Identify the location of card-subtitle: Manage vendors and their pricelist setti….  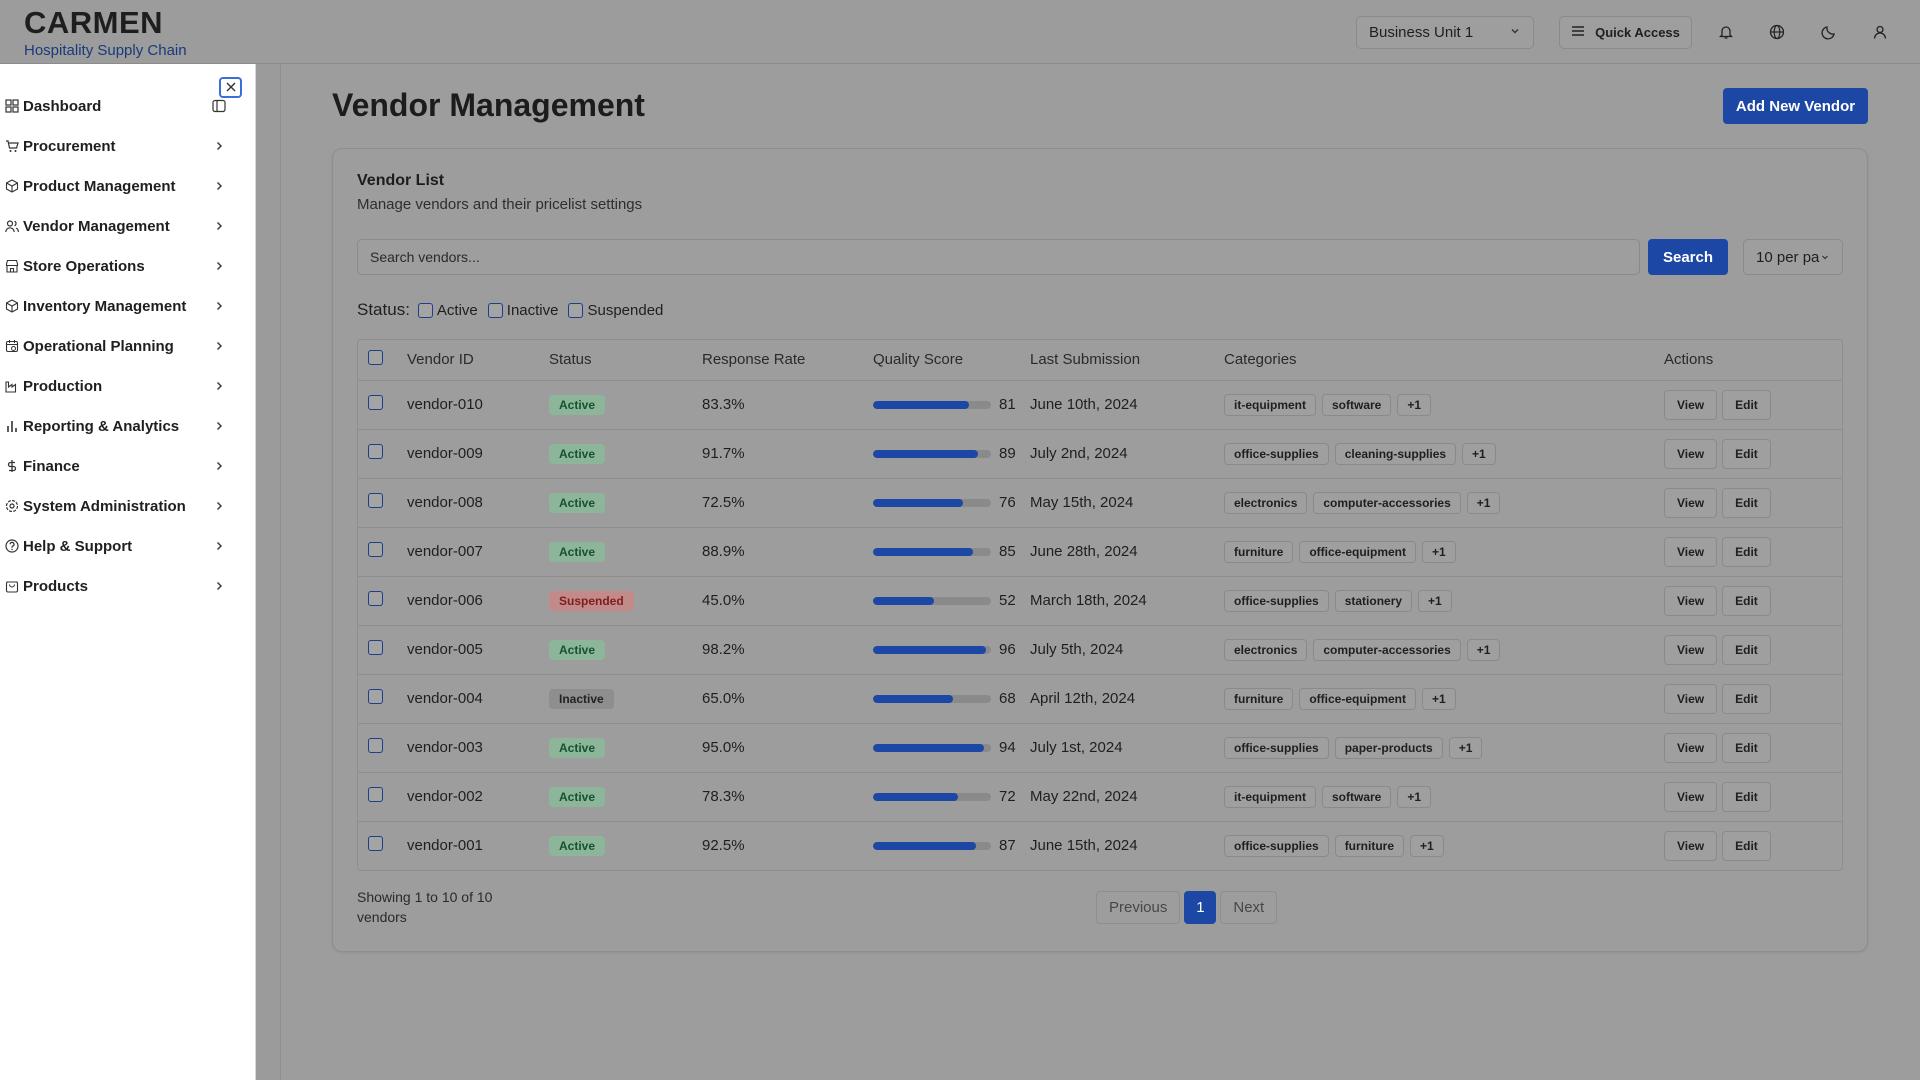
(500, 204).